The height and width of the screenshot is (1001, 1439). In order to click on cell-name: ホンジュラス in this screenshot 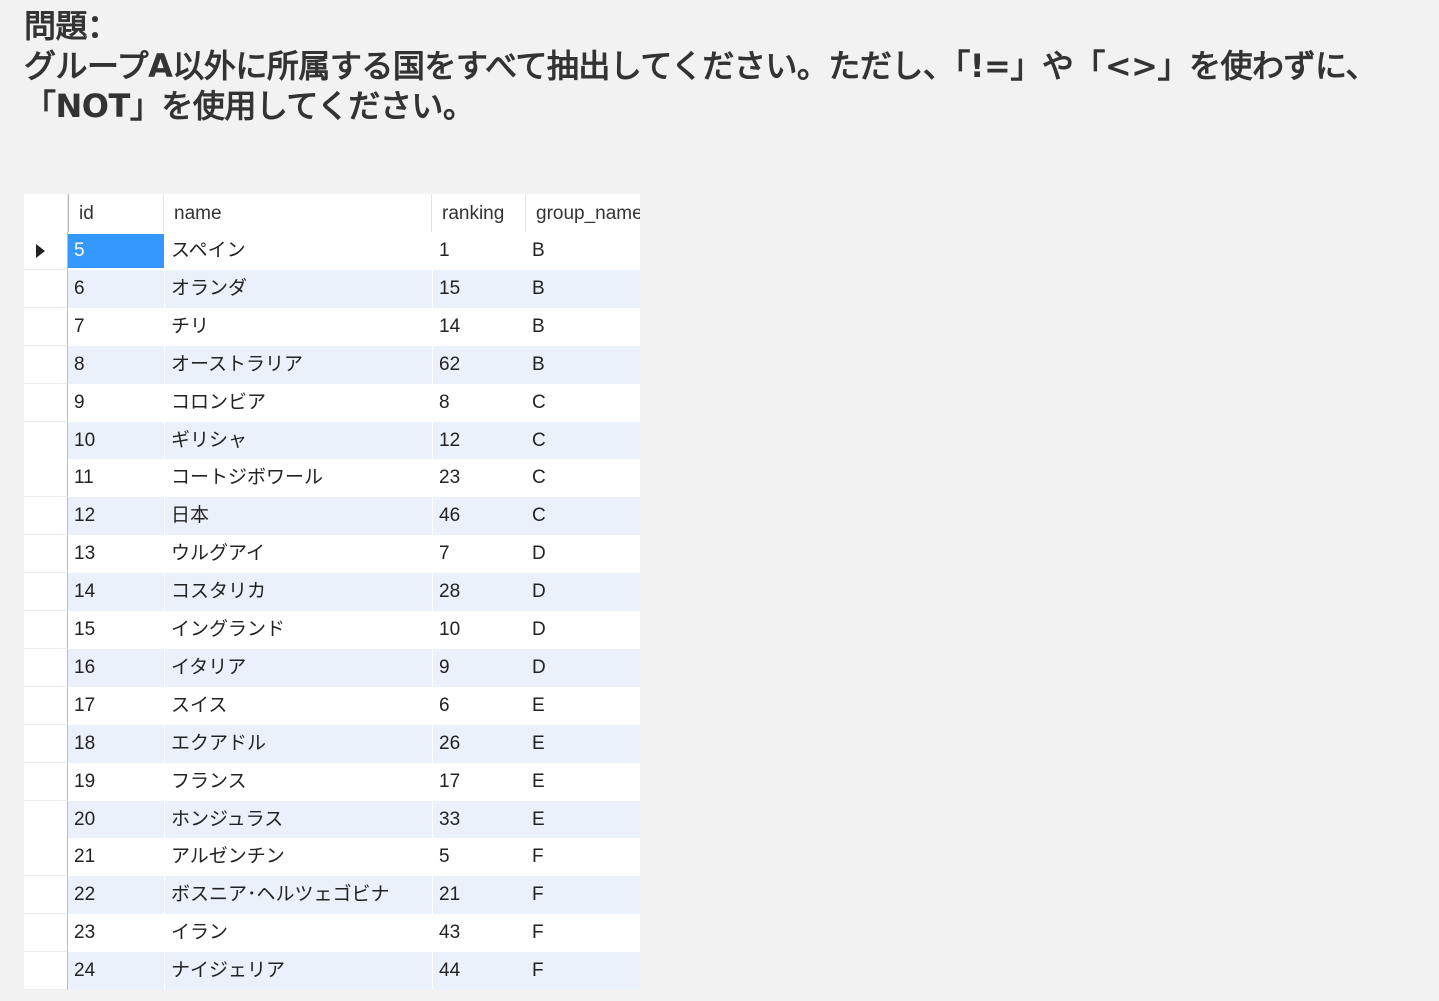, I will do `click(298, 819)`.